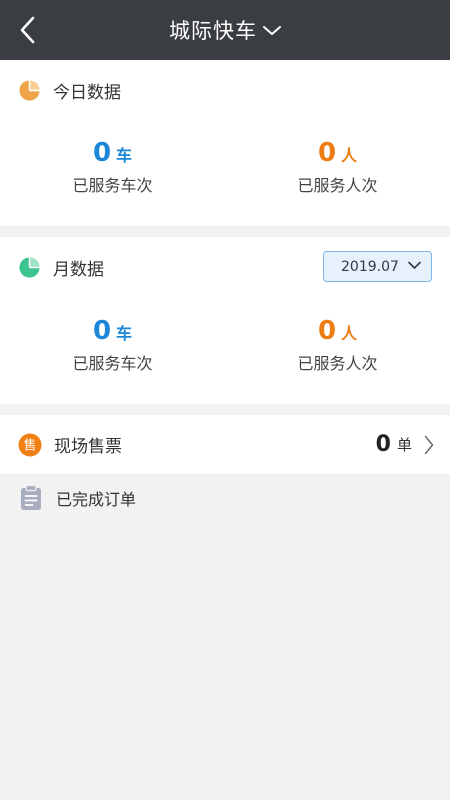  I want to click on chevron-right-icon, so click(429, 444).